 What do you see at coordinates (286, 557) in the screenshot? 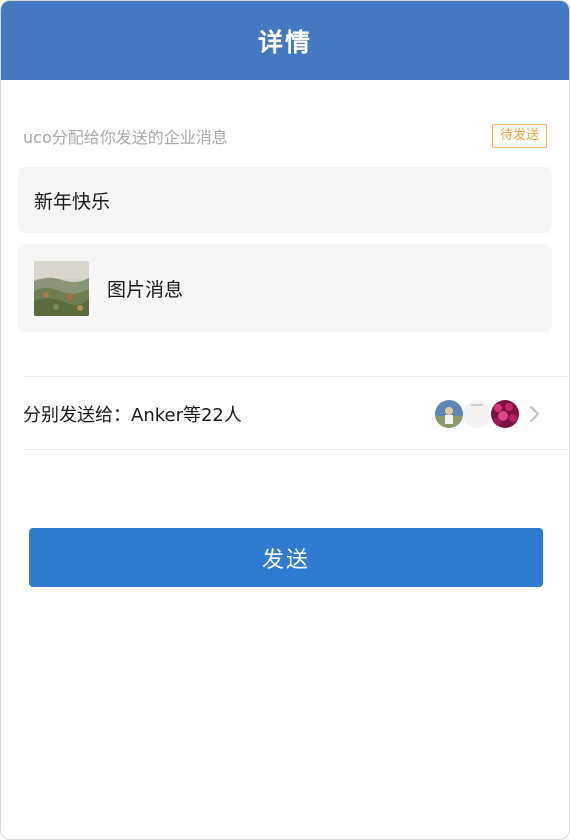
I see `send-button: 发送` at bounding box center [286, 557].